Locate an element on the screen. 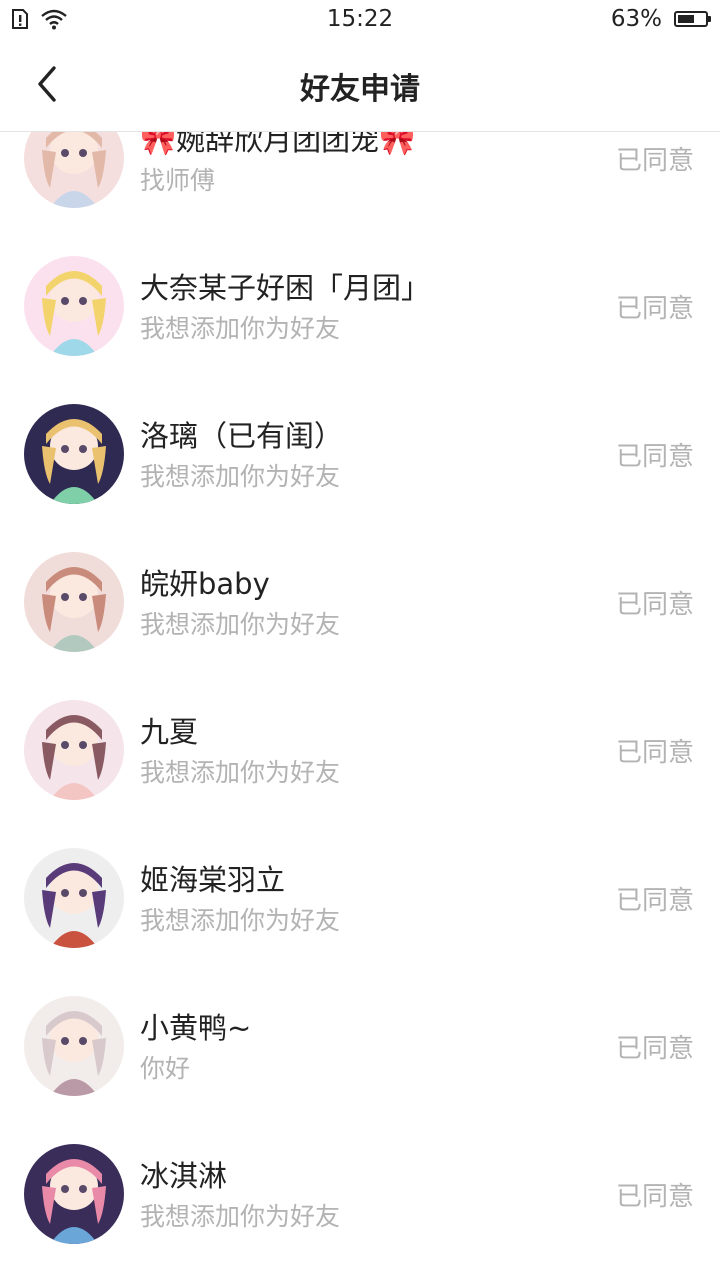 The image size is (720, 1280). requester-name: 洛璃（已有闺） is located at coordinates (242, 436).